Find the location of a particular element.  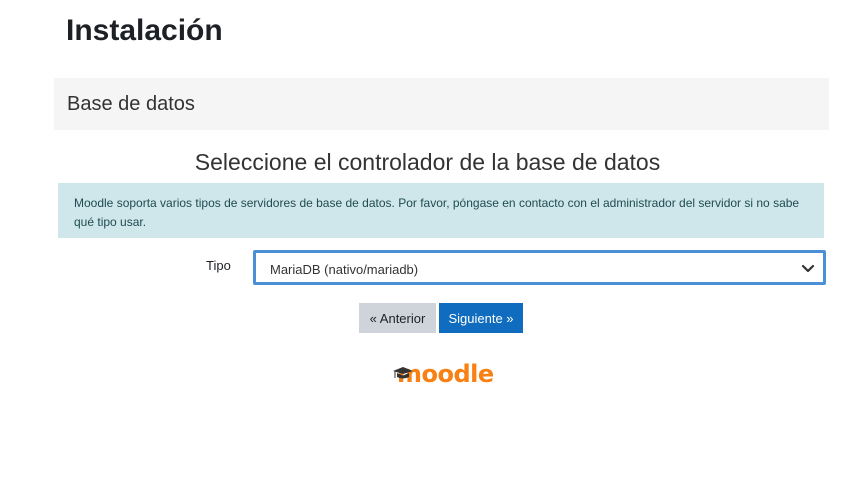

database-type-select: MariaDB (nativo/mariadb) is located at coordinates (539, 267).